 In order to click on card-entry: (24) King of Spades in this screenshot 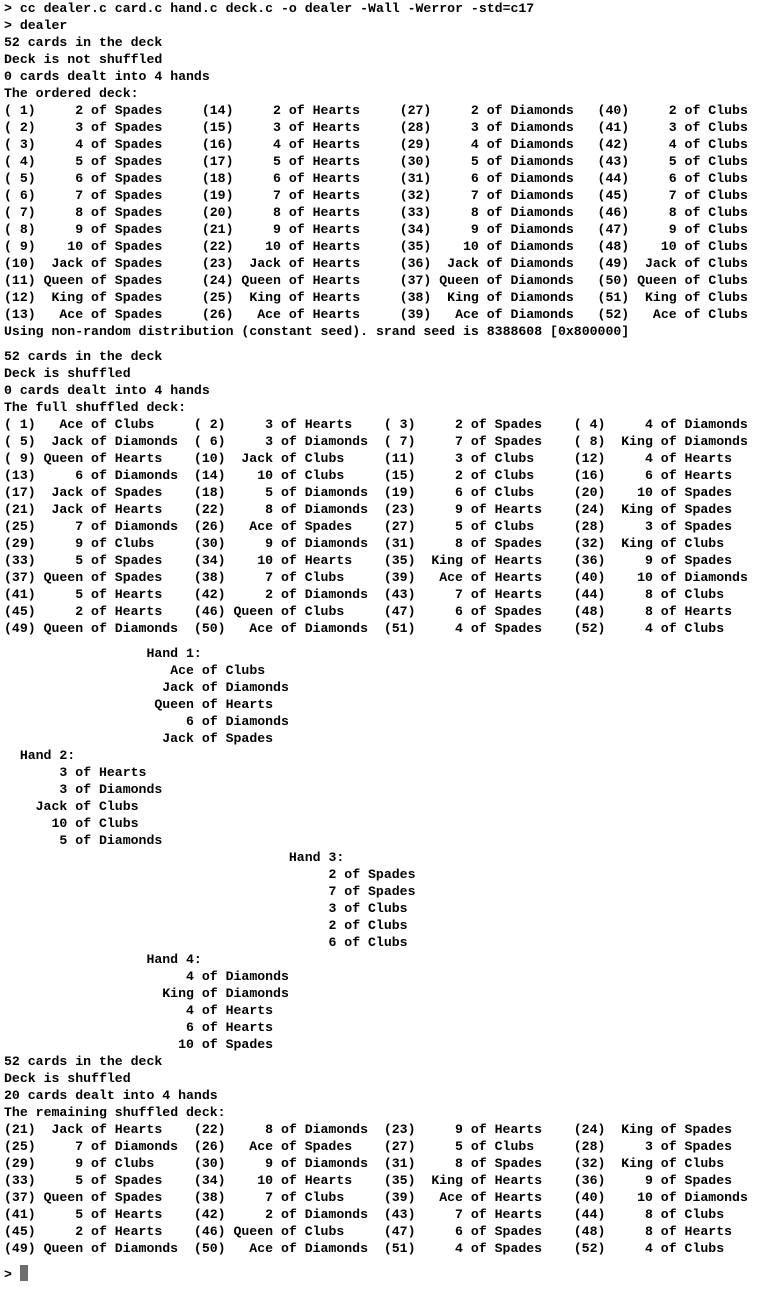, I will do `click(669, 509)`.